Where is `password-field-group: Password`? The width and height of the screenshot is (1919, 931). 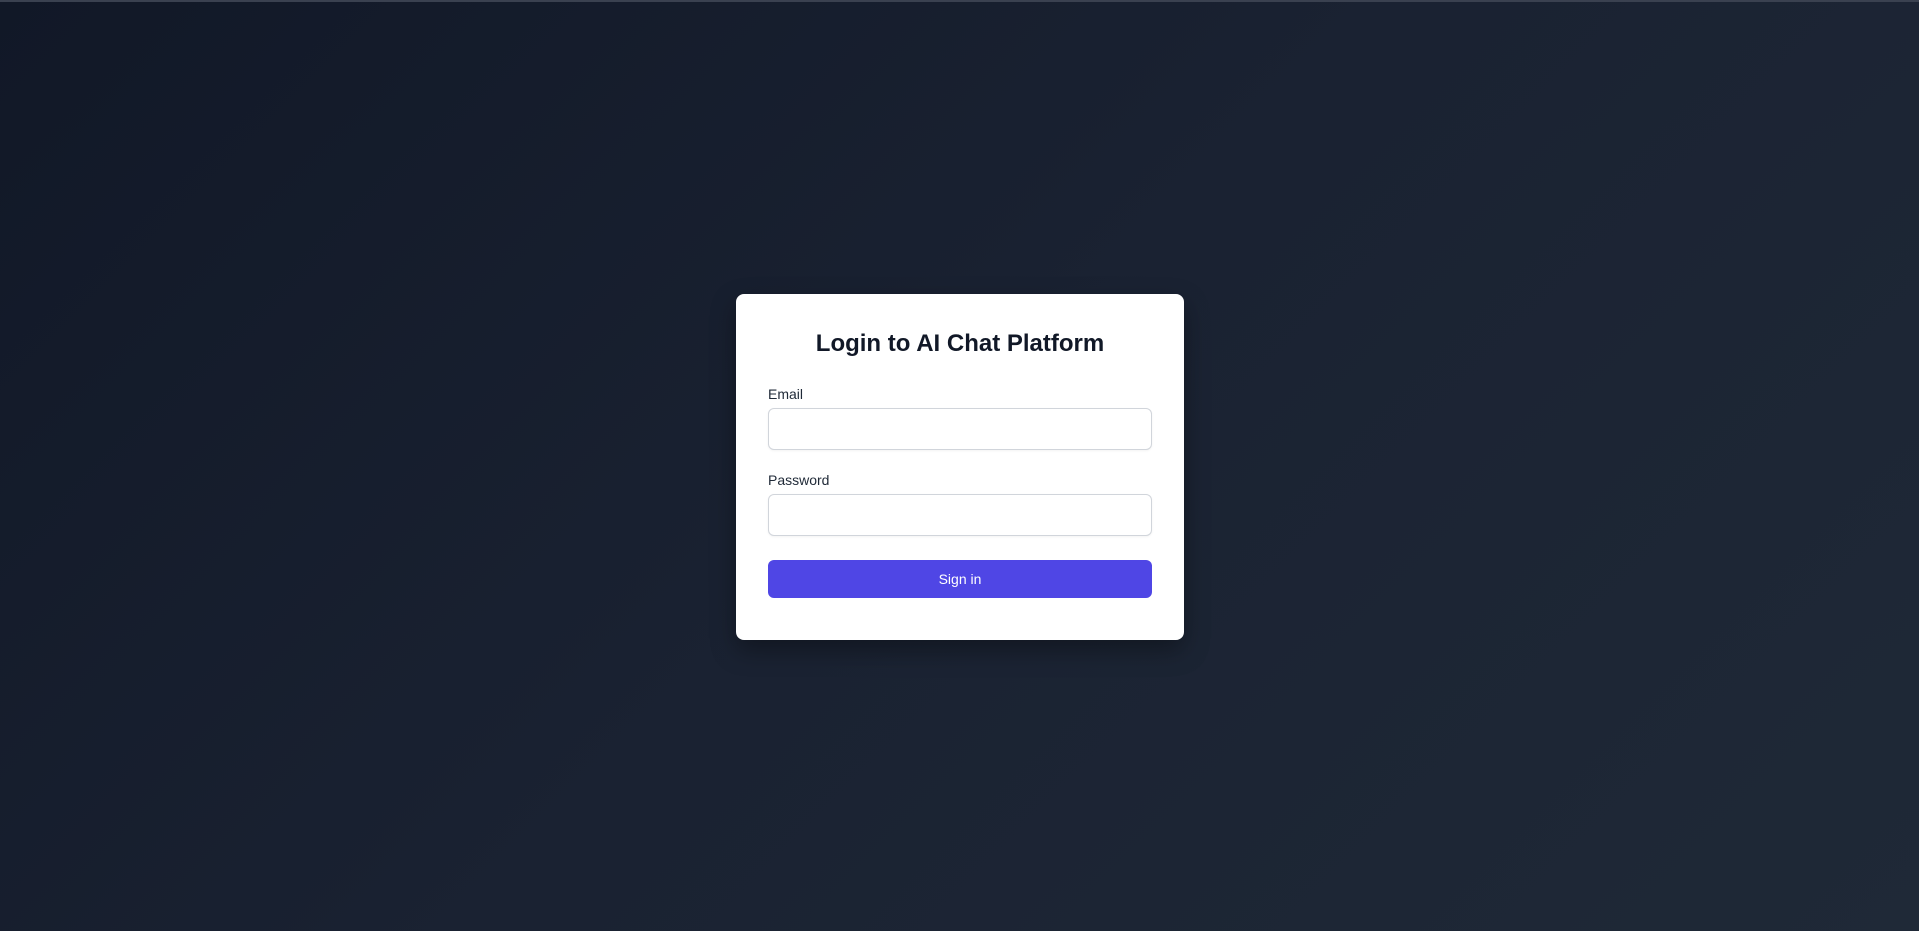
password-field-group: Password is located at coordinates (960, 503).